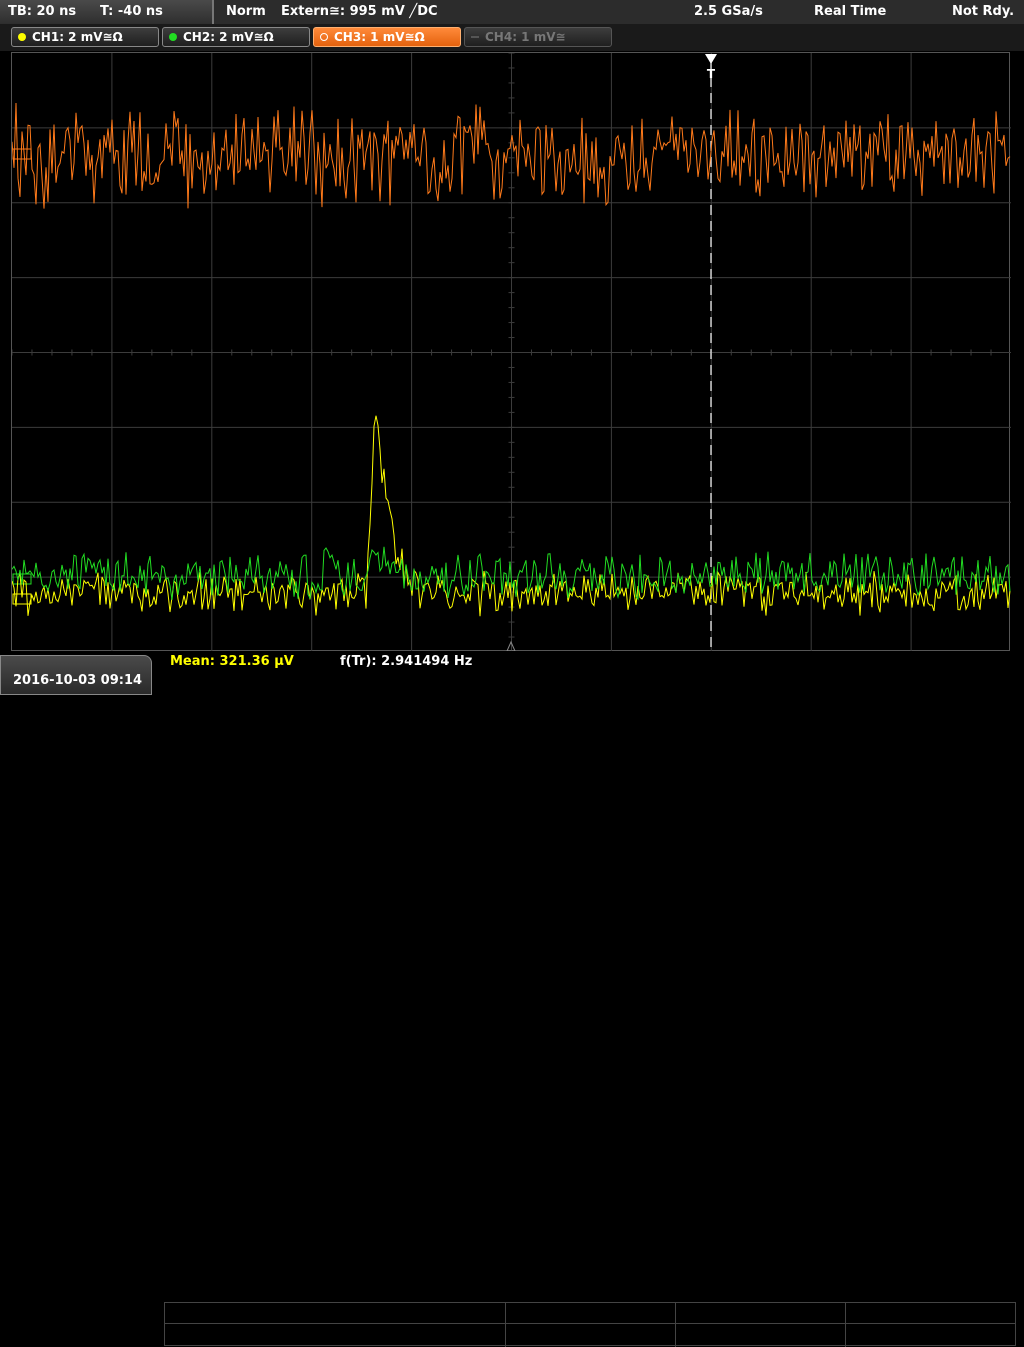 The width and height of the screenshot is (1024, 1347). Describe the element at coordinates (131, 11) in the screenshot. I see `trigger-time-label: T: -40 ns` at that location.